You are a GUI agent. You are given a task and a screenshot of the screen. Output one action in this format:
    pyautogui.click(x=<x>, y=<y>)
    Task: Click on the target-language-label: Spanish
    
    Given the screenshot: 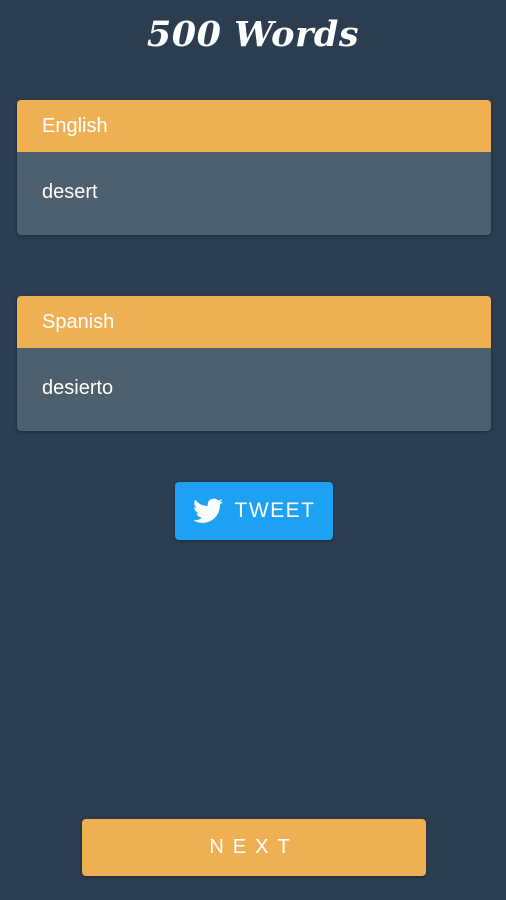 What is the action you would take?
    pyautogui.click(x=254, y=322)
    